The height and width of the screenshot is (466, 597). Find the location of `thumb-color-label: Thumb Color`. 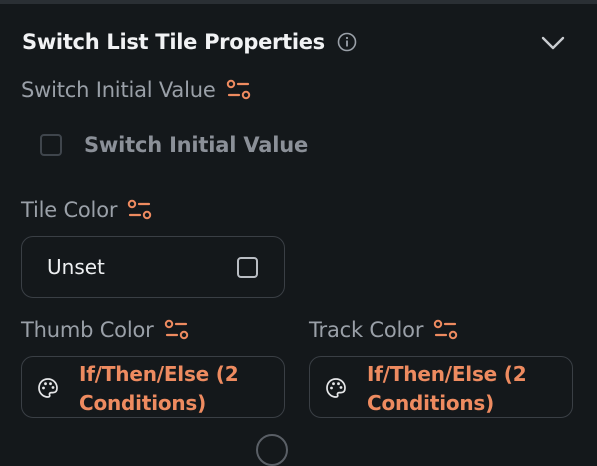

thumb-color-label: Thumb Color is located at coordinates (87, 330).